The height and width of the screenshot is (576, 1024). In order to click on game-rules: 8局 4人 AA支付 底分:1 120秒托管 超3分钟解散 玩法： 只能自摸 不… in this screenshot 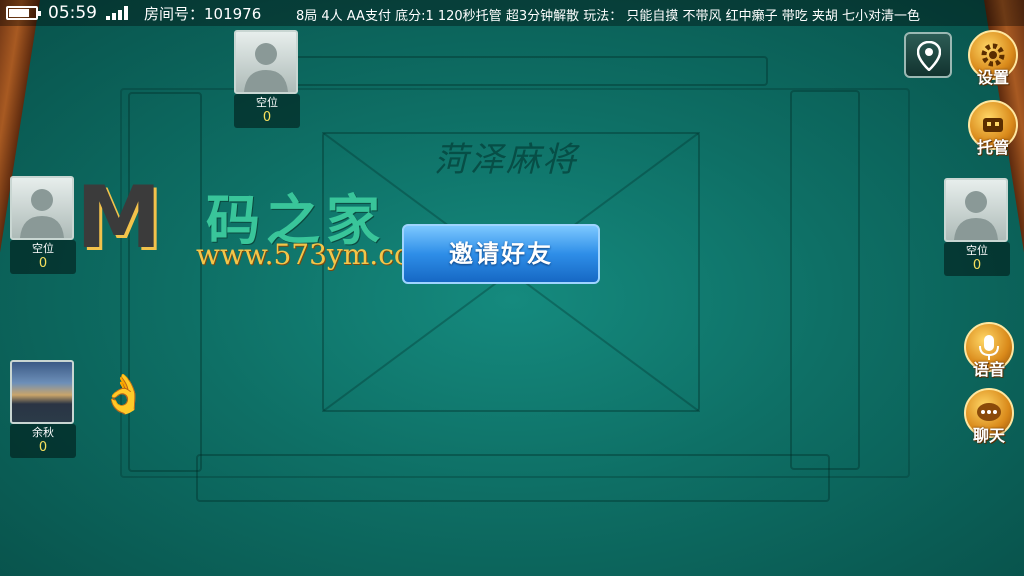, I will do `click(608, 16)`.